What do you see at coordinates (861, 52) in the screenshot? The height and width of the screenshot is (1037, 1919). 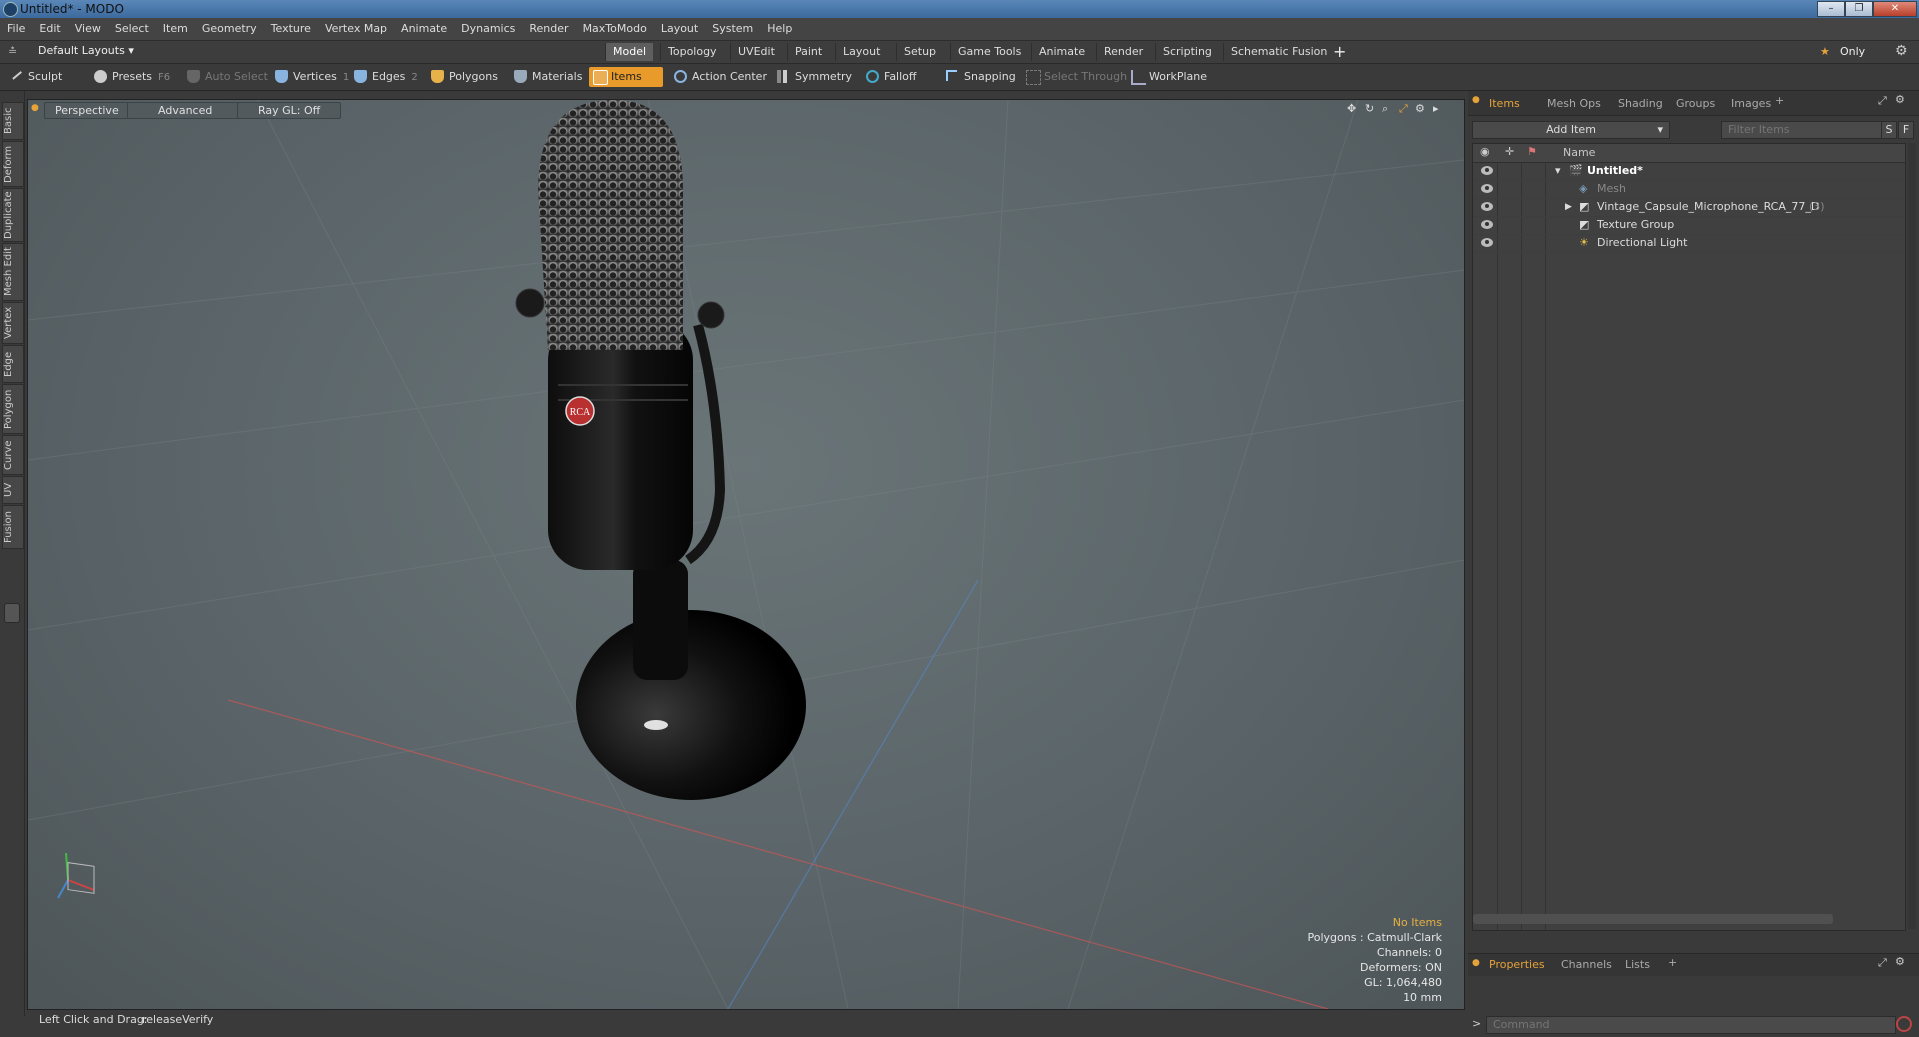 I see `tab-layout: Layout` at bounding box center [861, 52].